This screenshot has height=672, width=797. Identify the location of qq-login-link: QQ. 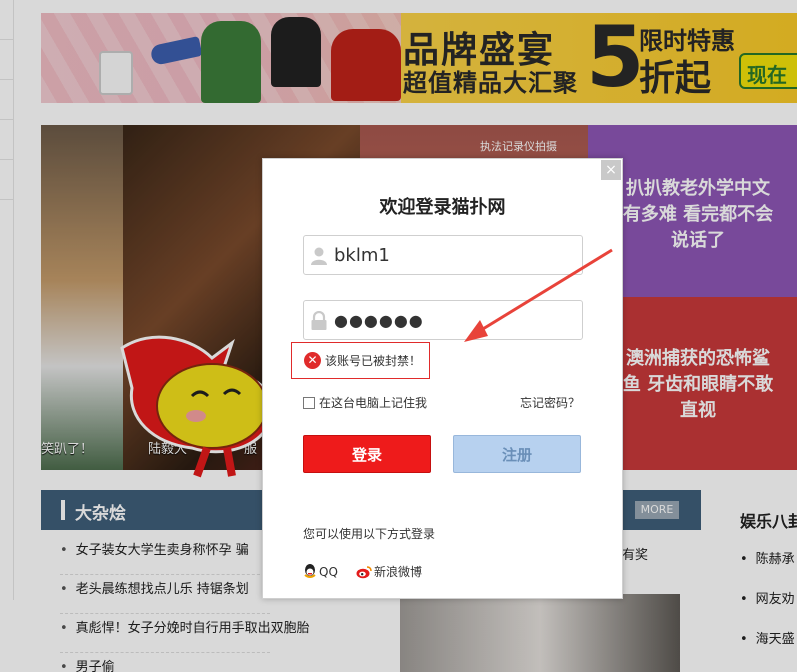
(320, 571).